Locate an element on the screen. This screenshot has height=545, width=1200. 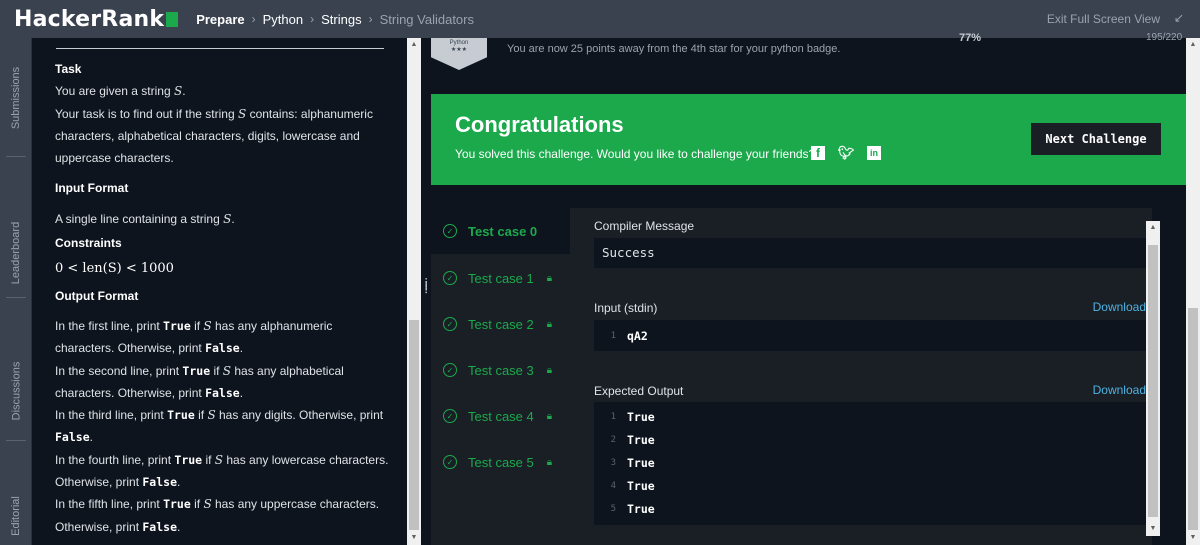
expected-output-label: Expected Output is located at coordinates (639, 391).